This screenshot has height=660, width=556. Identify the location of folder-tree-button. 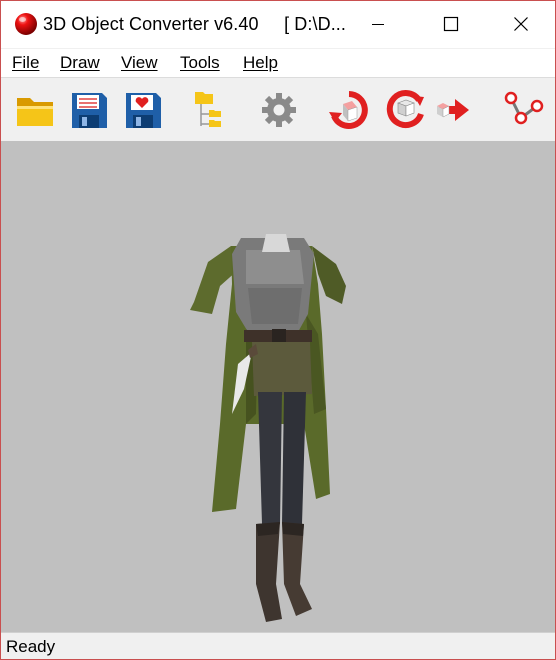
(209, 110).